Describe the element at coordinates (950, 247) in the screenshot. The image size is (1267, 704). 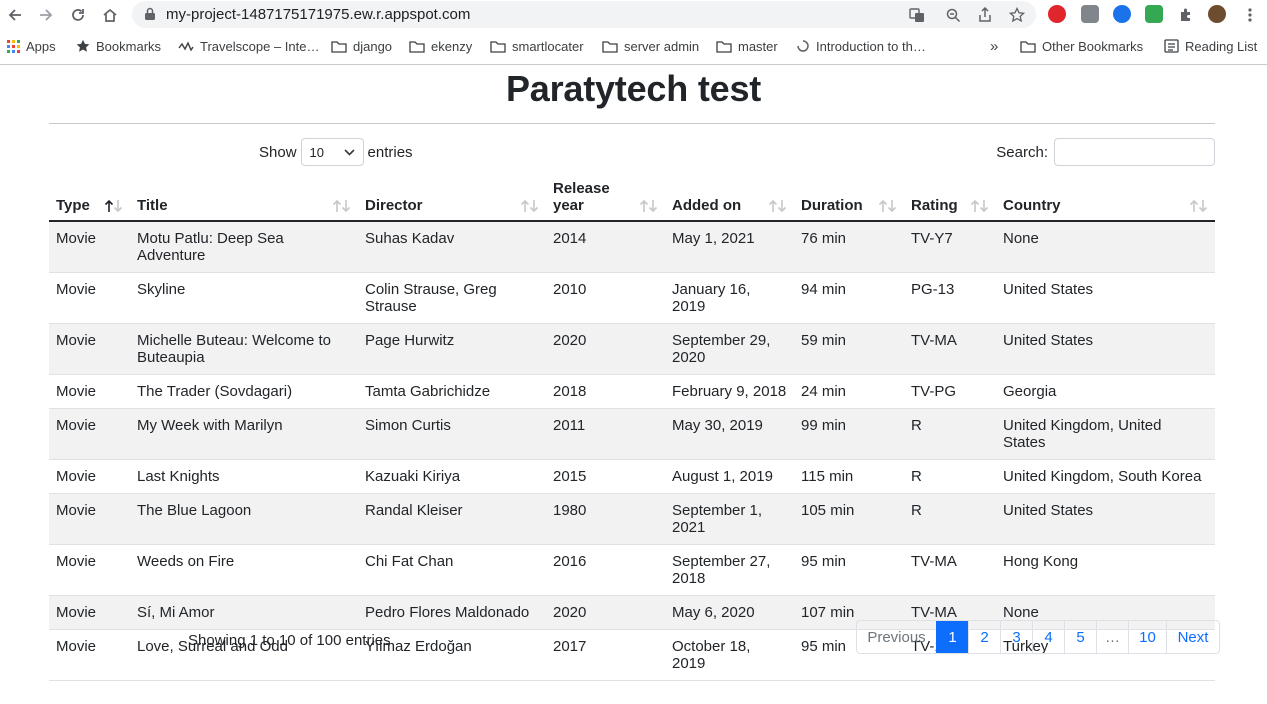
I see `table-cell: TV-Y7` at that location.